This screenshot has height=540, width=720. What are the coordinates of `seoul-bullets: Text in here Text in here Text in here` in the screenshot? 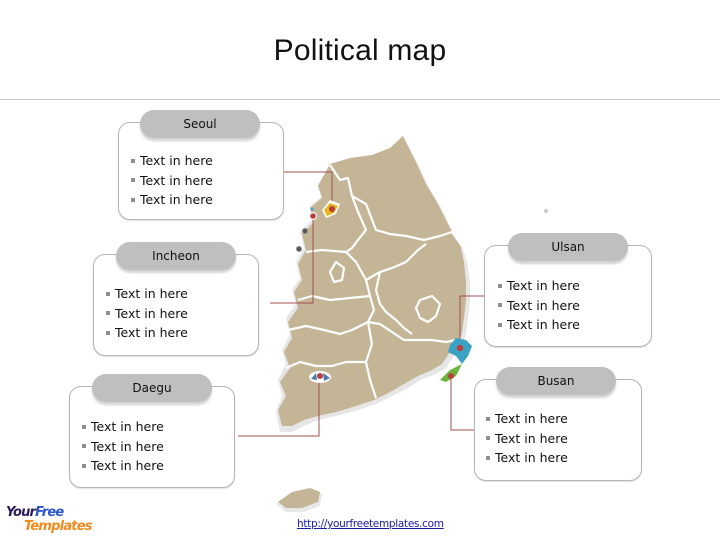 It's located at (172, 180).